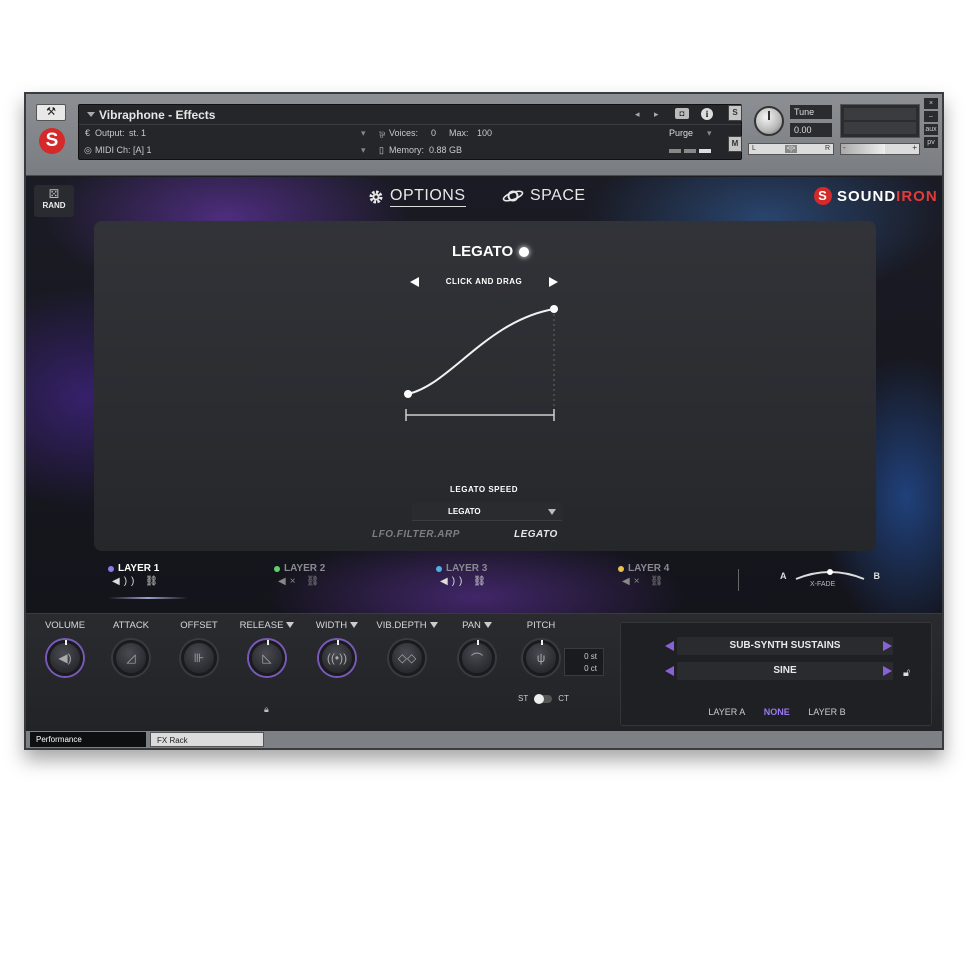 This screenshot has height=970, width=970. I want to click on layer-4-label: LAYER 4, so click(649, 568).